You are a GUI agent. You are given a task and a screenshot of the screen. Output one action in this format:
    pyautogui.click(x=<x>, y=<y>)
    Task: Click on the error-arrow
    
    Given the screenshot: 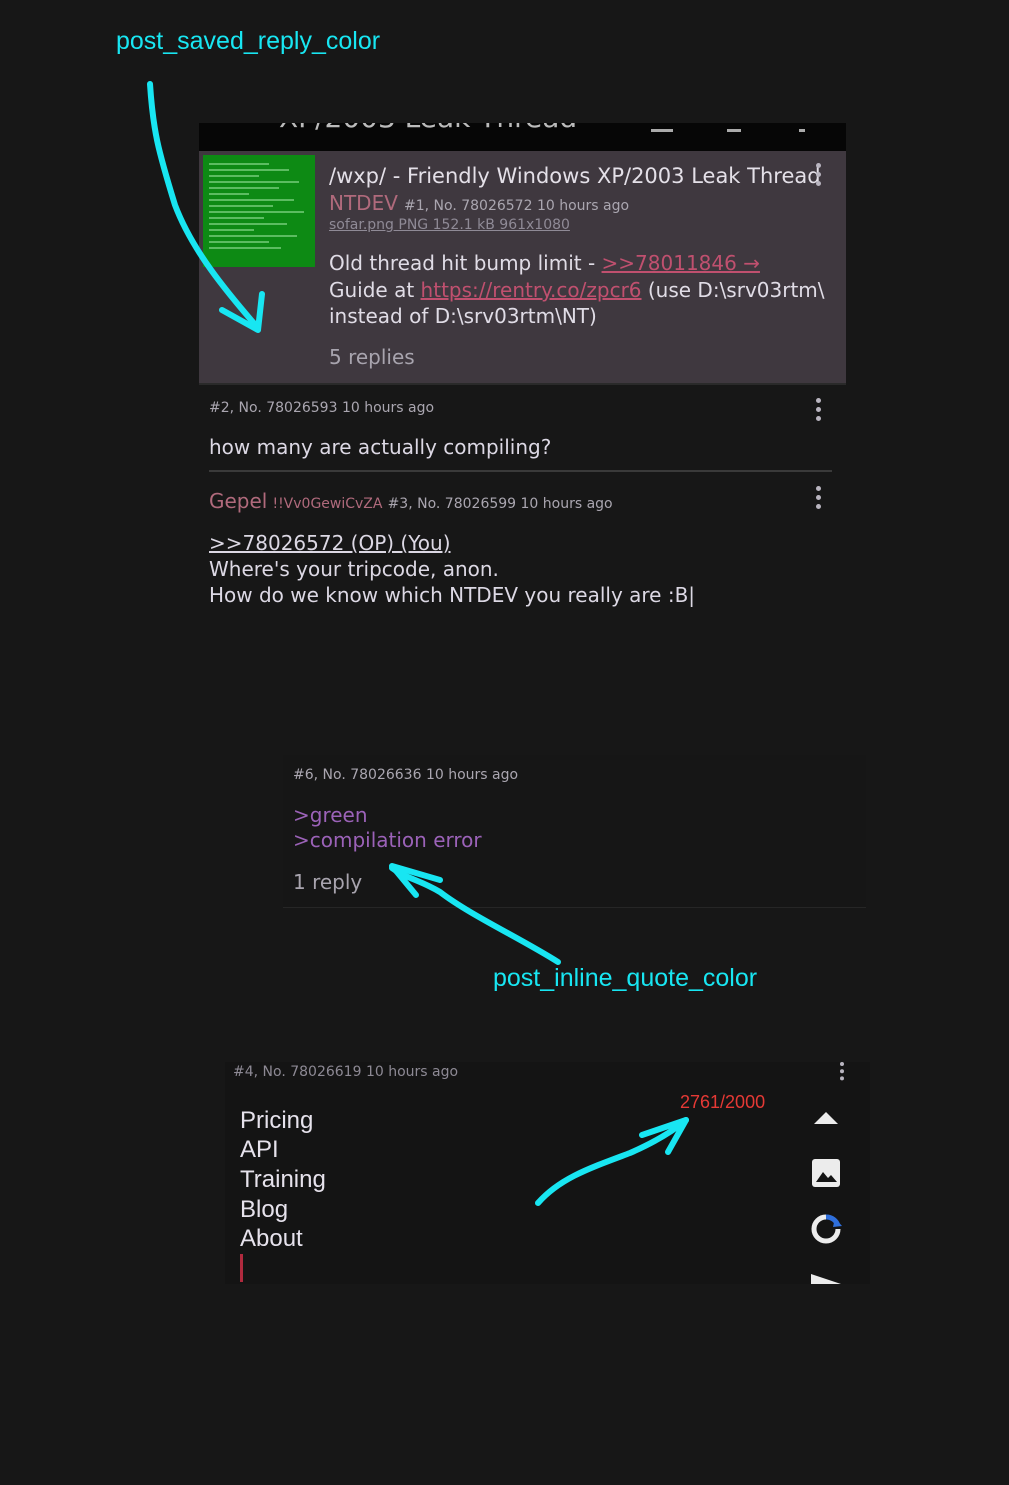 What is the action you would take?
    pyautogui.click(x=612, y=1161)
    